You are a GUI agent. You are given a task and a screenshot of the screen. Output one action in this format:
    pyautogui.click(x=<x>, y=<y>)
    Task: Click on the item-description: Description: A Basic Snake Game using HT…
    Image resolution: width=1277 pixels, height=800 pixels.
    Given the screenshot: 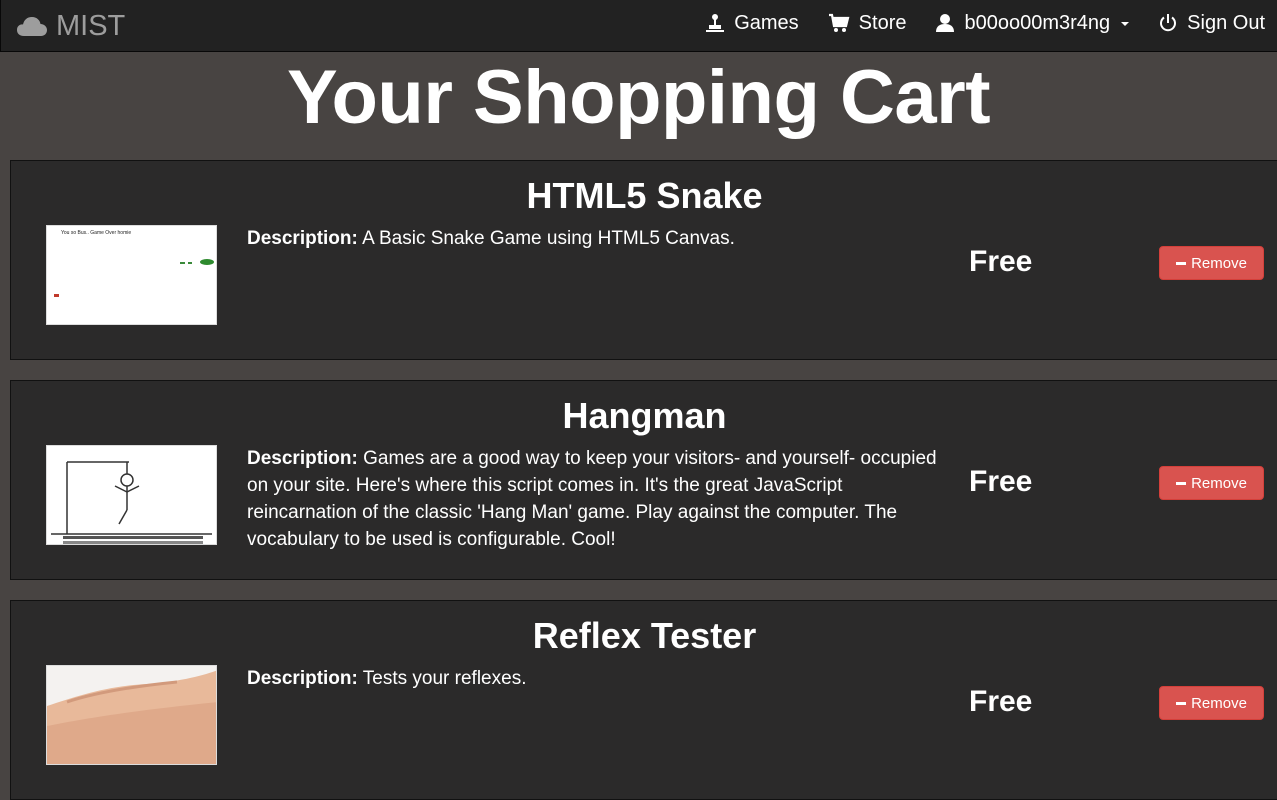 What is the action you would take?
    pyautogui.click(x=597, y=238)
    